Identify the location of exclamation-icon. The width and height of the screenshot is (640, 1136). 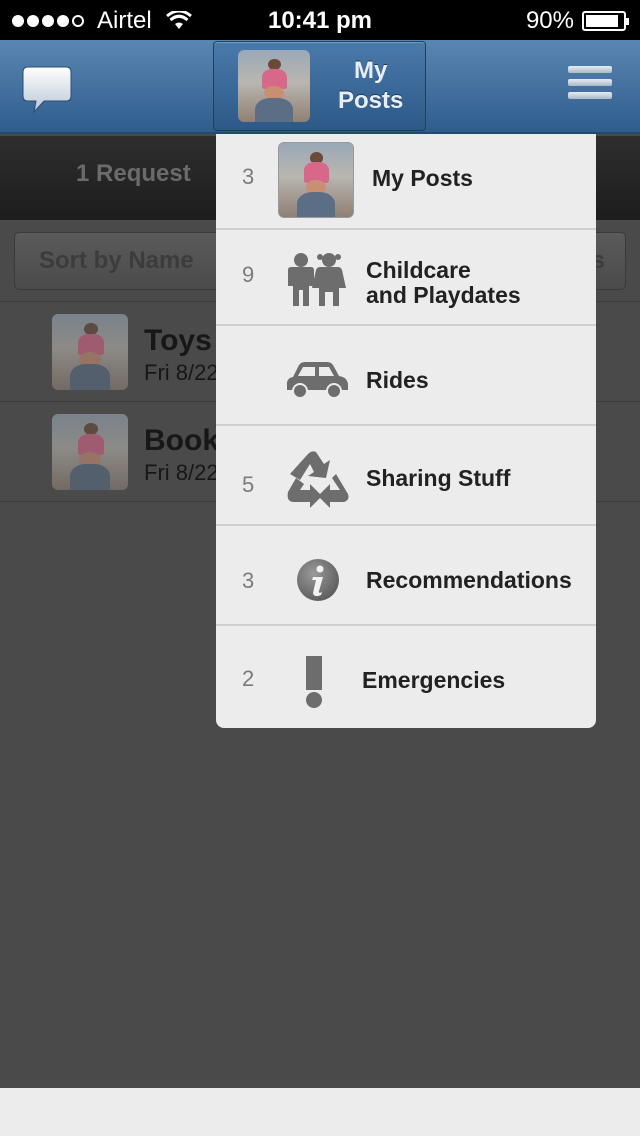
(314, 682).